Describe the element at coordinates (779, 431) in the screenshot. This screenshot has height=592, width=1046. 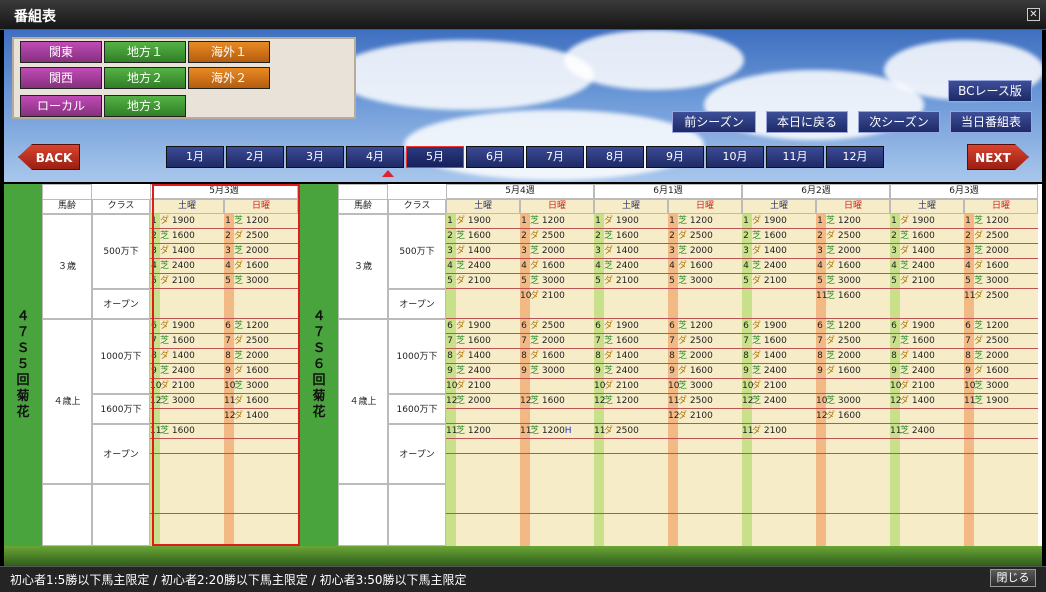
I see `race-cell: 11ダ 2100` at that location.